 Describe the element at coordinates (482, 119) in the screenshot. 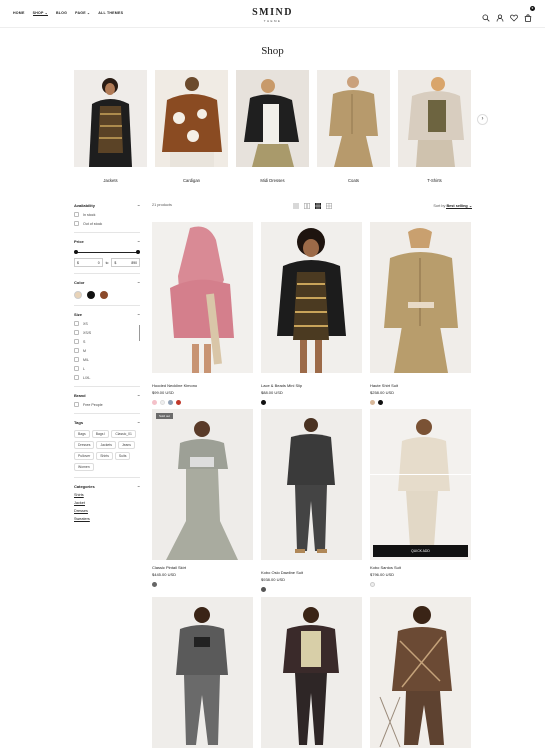

I see `carousel-next-button: ›` at that location.